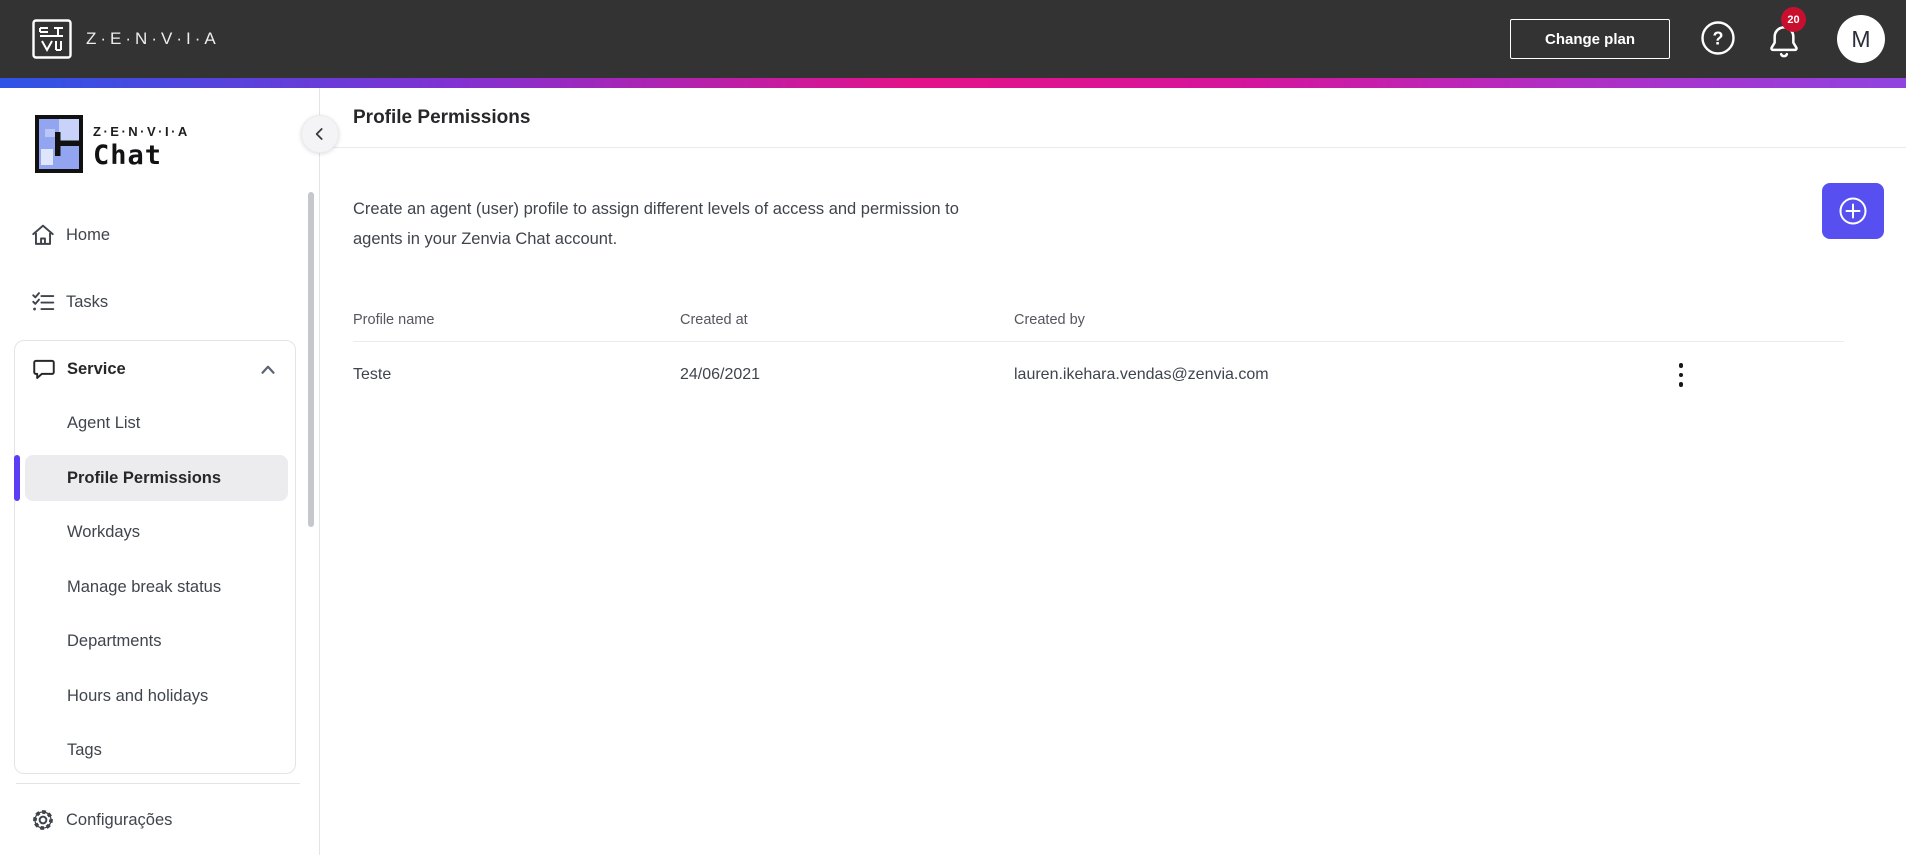 Image resolution: width=1906 pixels, height=855 pixels. I want to click on zenvia-maze-logo-icon, so click(52, 39).